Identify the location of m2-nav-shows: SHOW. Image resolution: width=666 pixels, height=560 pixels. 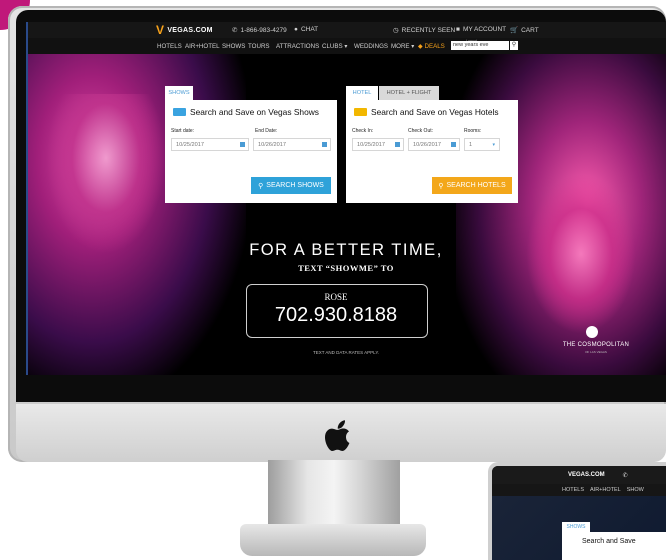
(635, 490).